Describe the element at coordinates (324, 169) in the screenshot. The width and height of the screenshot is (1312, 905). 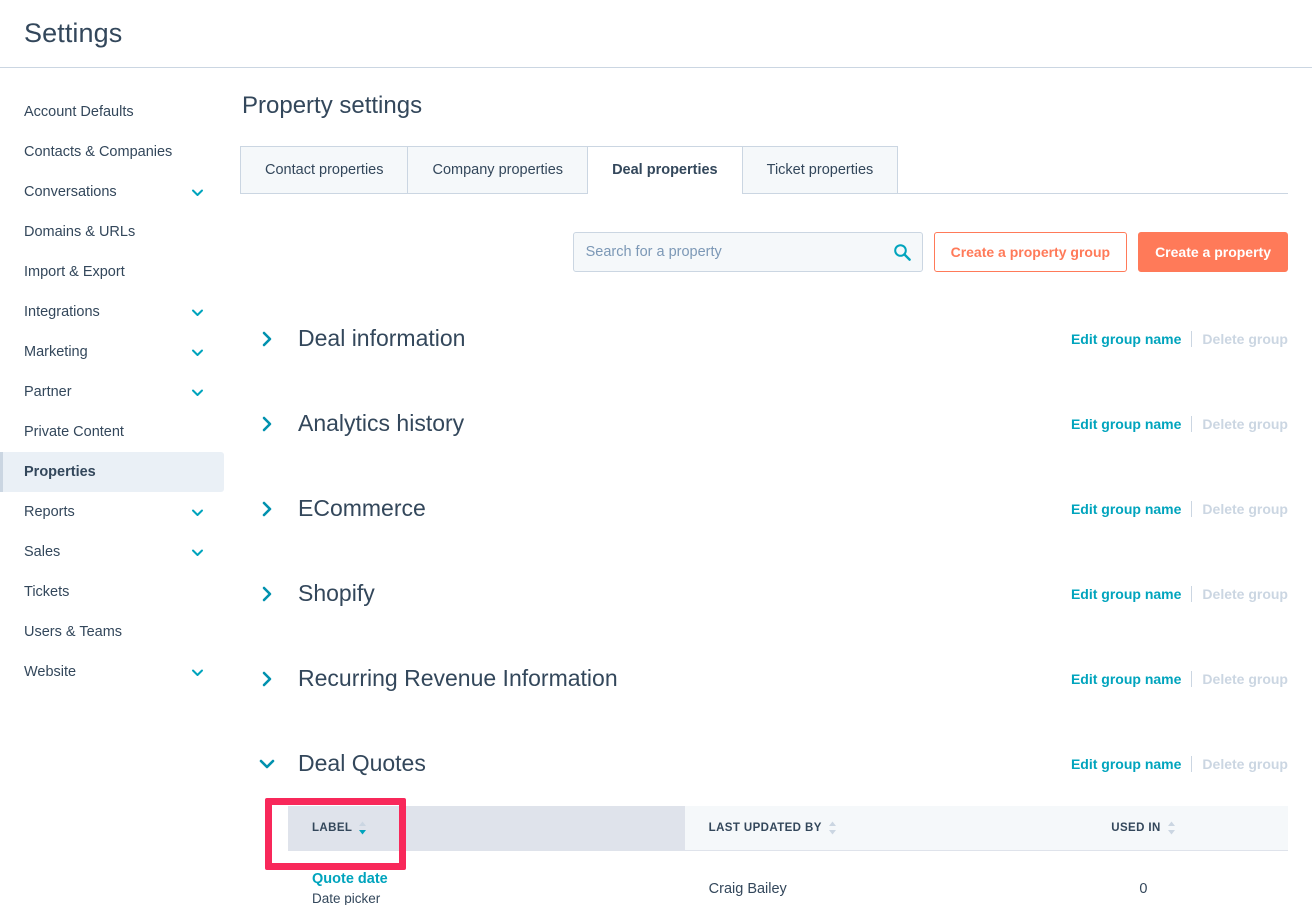
I see `tab-contact-properties: Contact properties` at that location.